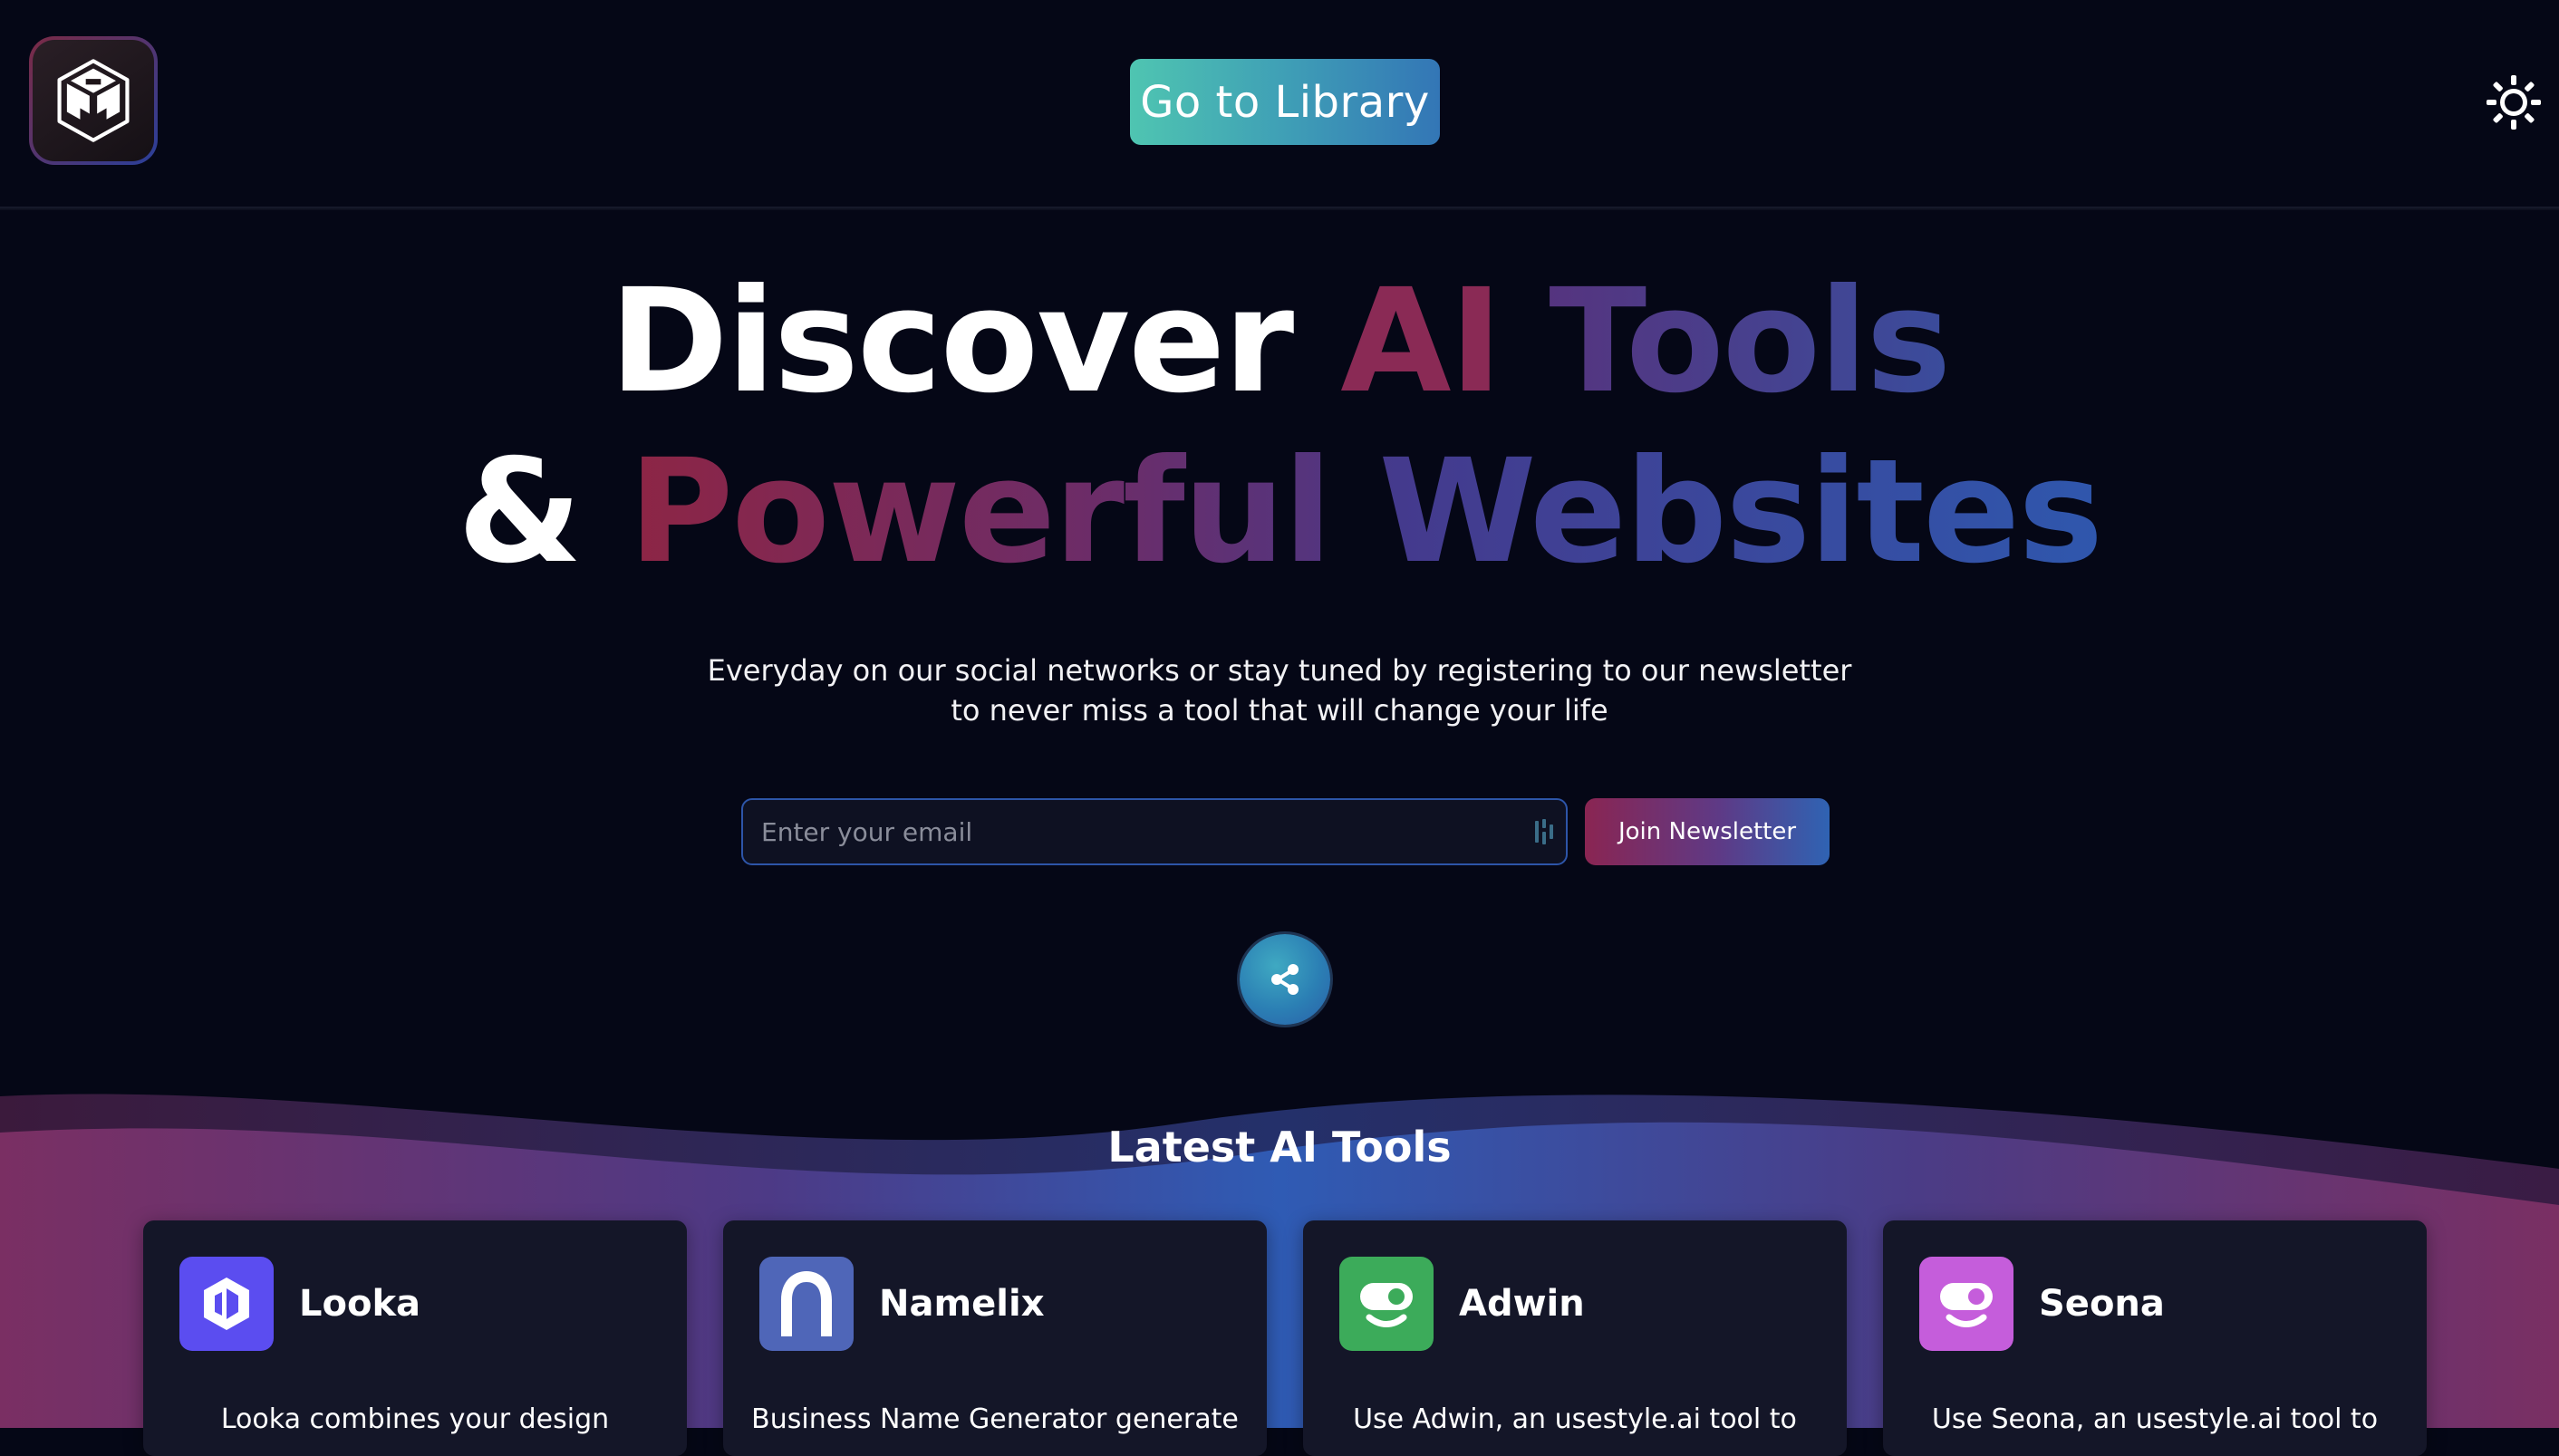 This screenshot has width=2559, height=1456. What do you see at coordinates (1279, 208) in the screenshot?
I see `header-divider` at bounding box center [1279, 208].